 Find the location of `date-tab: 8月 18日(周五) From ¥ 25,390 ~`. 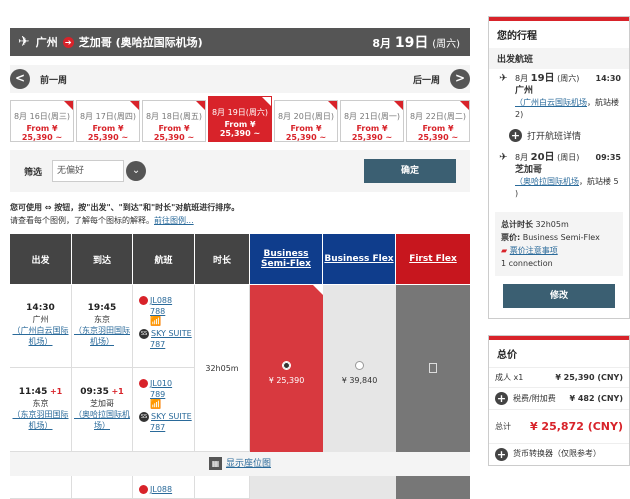

date-tab: 8月 18日(周五) From ¥ 25,390 ~ is located at coordinates (174, 121).